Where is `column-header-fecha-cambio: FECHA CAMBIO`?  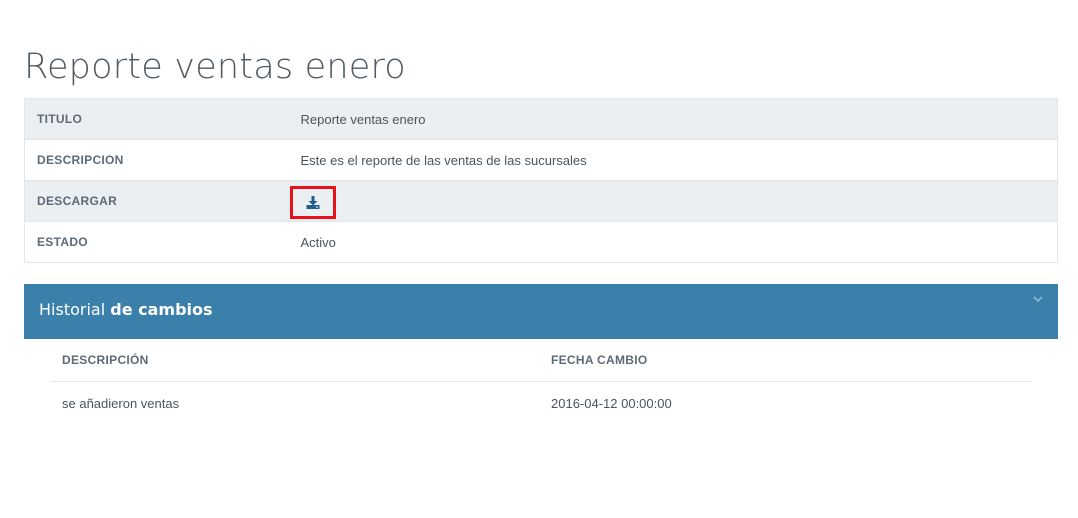 column-header-fecha-cambio: FECHA CAMBIO is located at coordinates (599, 360).